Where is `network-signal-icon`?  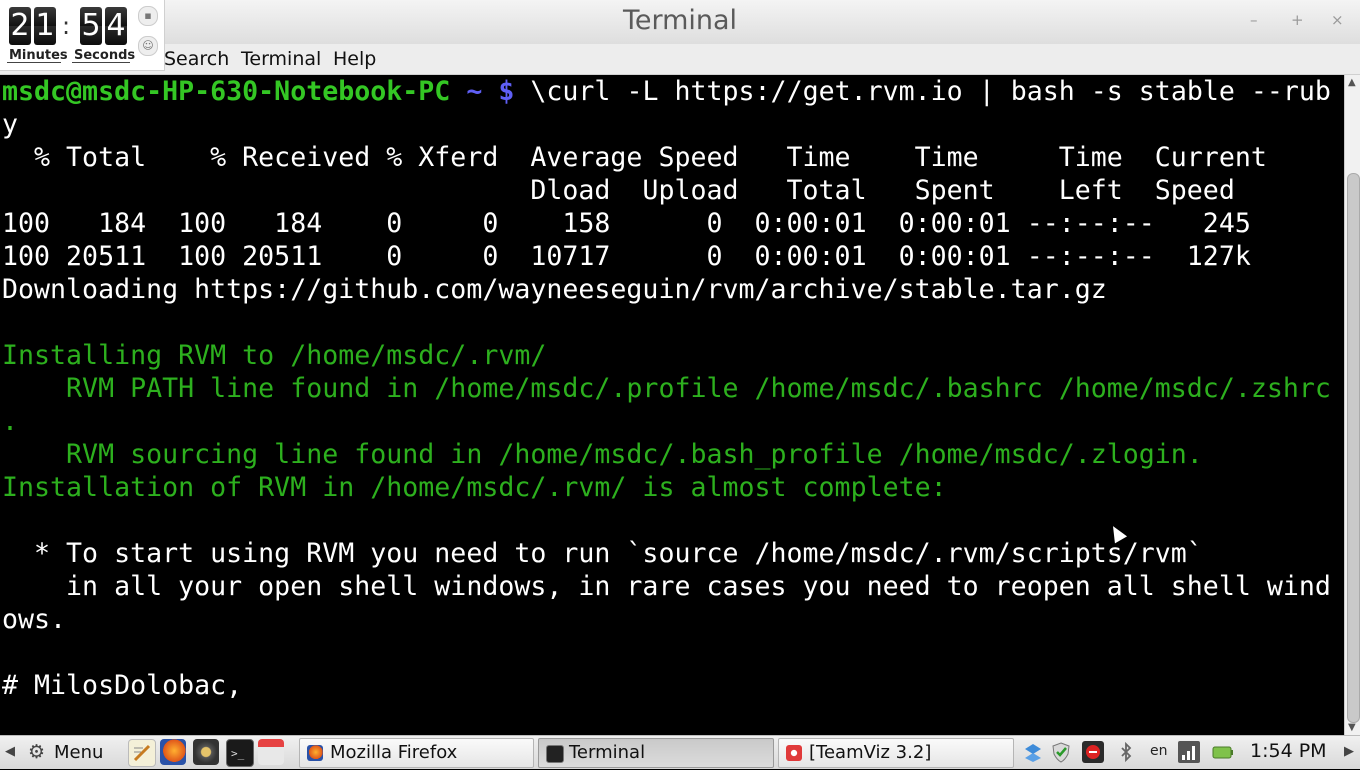 network-signal-icon is located at coordinates (1189, 752).